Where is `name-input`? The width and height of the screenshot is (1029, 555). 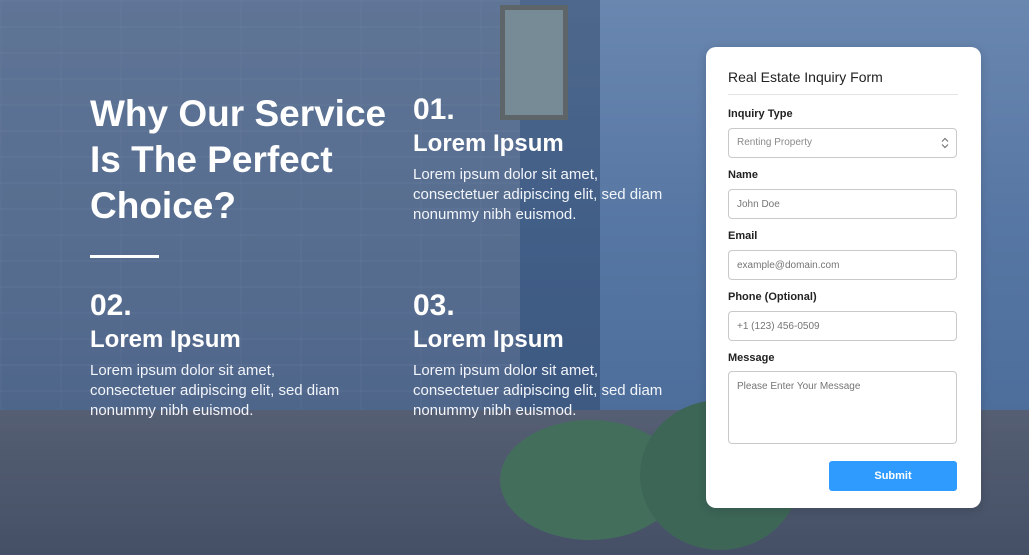 name-input is located at coordinates (842, 204).